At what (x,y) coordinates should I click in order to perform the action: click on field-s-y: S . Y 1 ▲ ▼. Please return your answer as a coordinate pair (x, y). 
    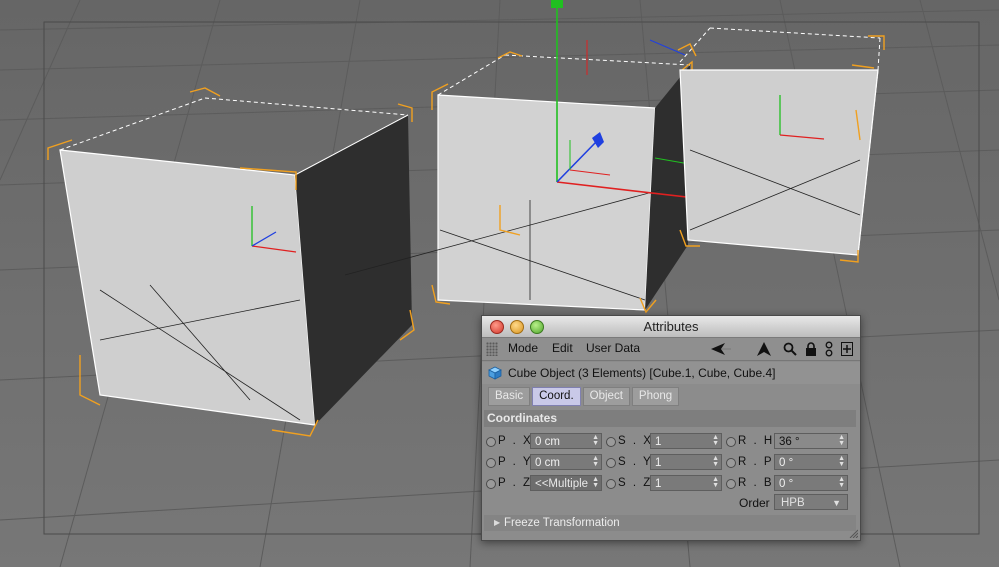
    Looking at the image, I should click on (665, 463).